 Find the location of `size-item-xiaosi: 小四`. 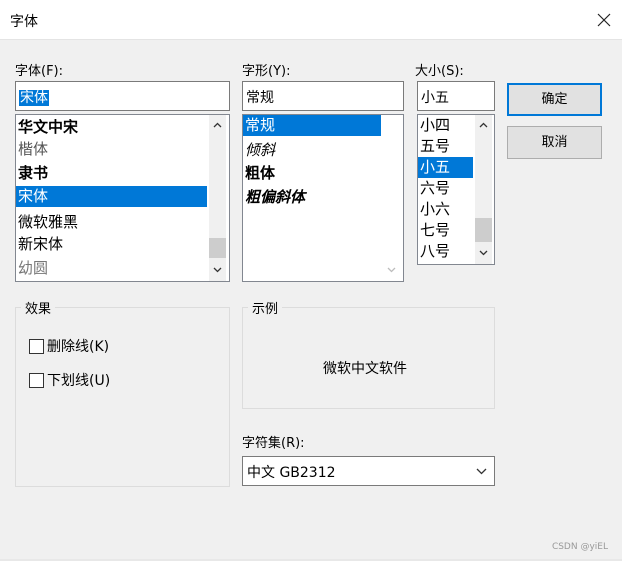

size-item-xiaosi: 小四 is located at coordinates (445, 125).